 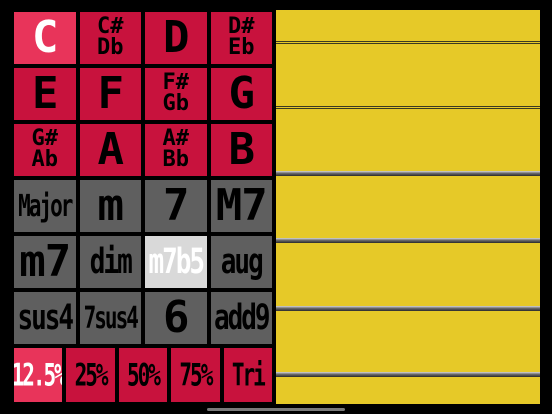 I want to click on note-key-label: D, so click(x=176, y=37).